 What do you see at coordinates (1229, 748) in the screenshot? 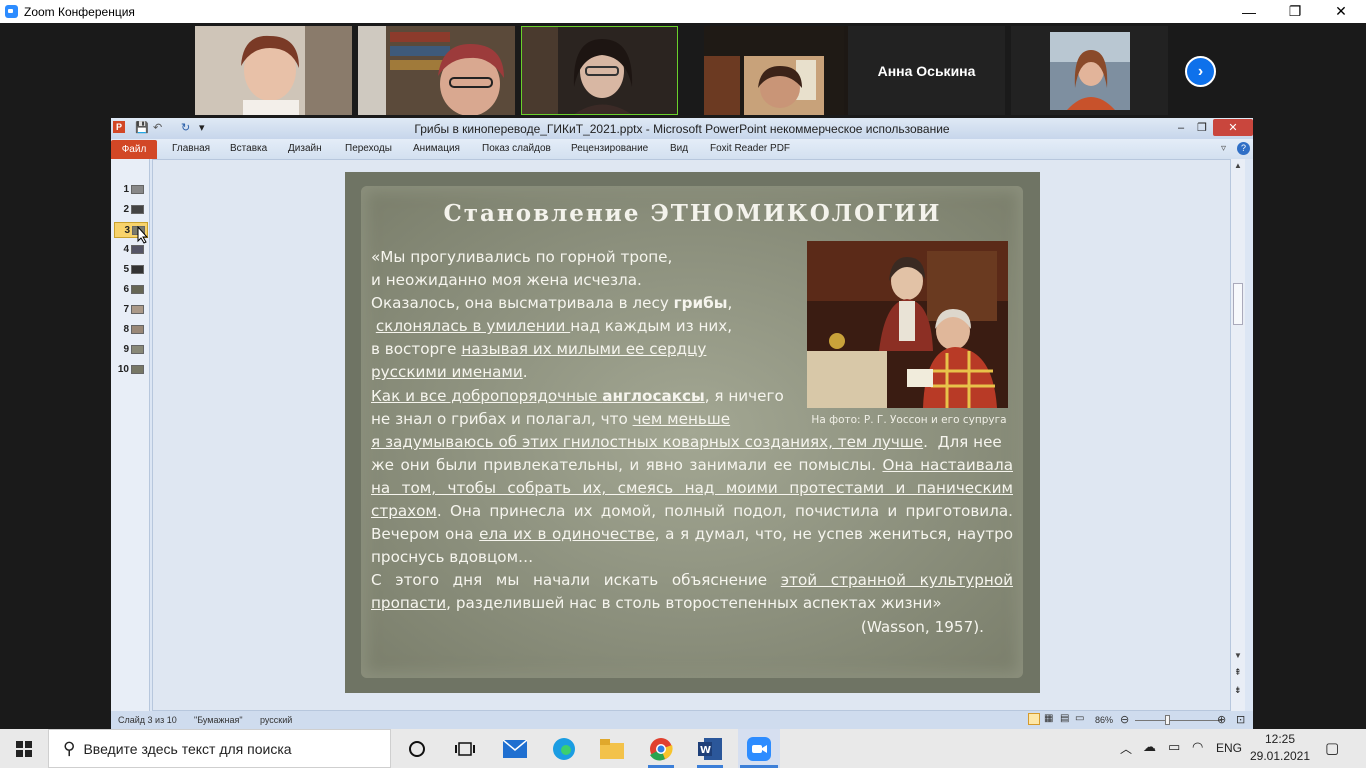
I see `input-language: ENG` at bounding box center [1229, 748].